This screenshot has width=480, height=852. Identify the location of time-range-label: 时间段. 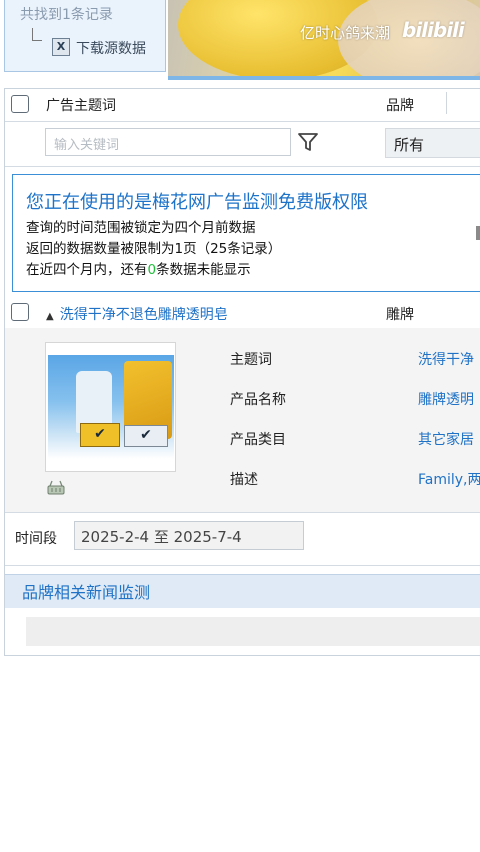
(36, 539).